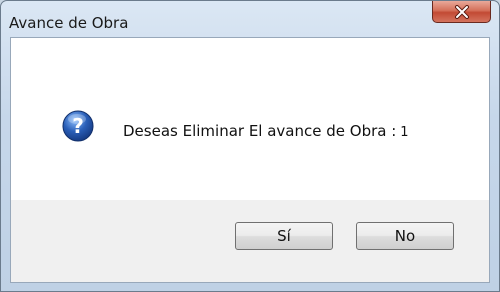  Describe the element at coordinates (250, 17) in the screenshot. I see `title-bar: Avance de Obra` at that location.